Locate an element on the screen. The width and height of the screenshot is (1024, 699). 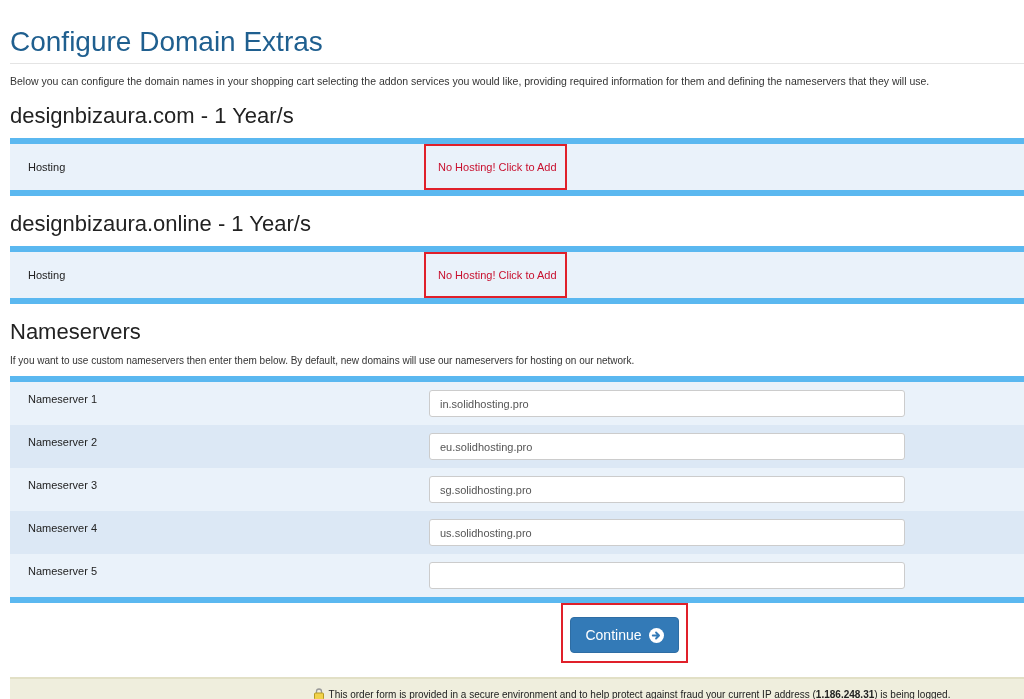
nameserver-label: Nameserver 4 is located at coordinates (63, 527).